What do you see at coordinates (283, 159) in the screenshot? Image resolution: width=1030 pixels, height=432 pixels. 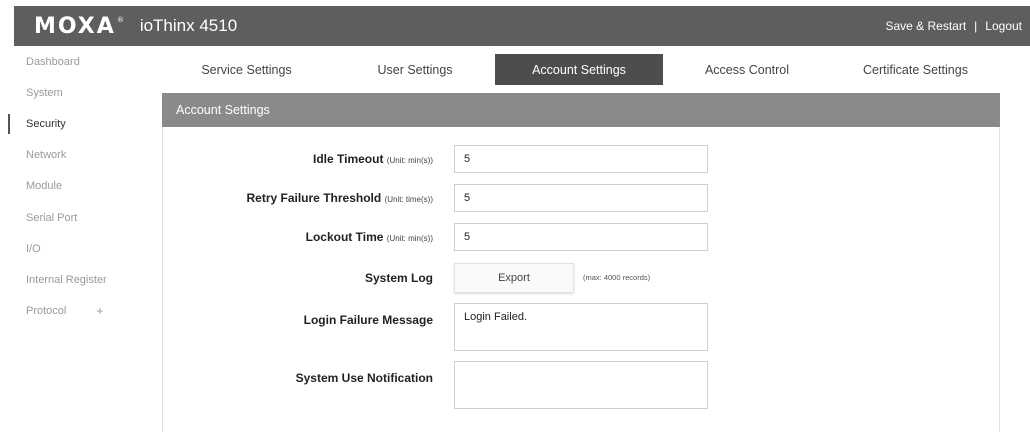 I see `idle-timeout-label: Idle Timeout (Unit: min(s))` at bounding box center [283, 159].